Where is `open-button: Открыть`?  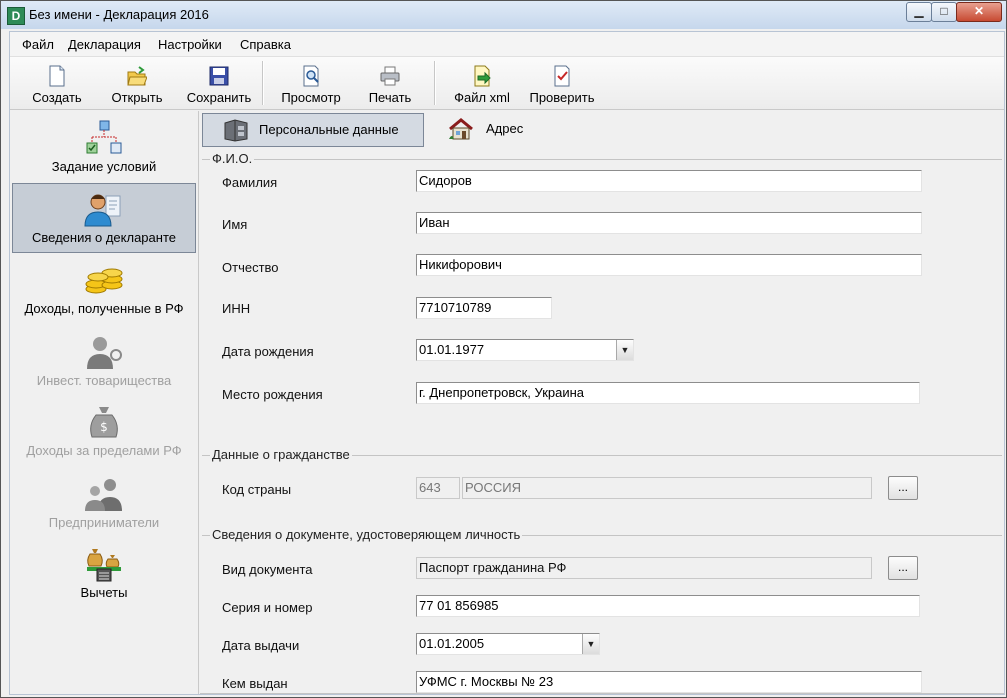
open-button: Открыть is located at coordinates (137, 83).